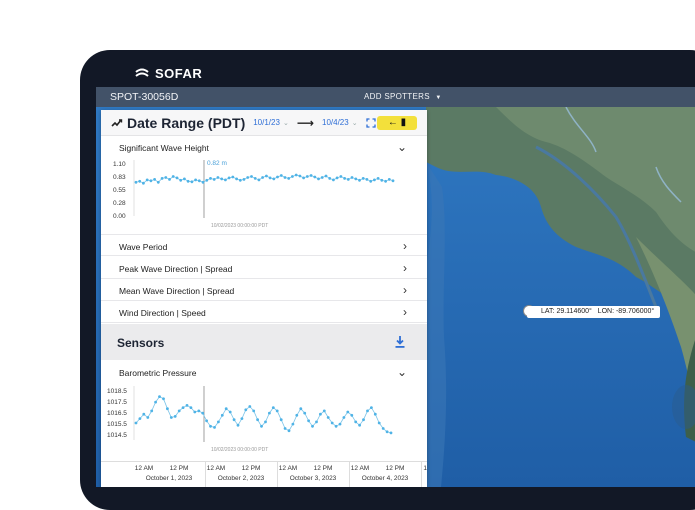 The height and width of the screenshot is (510, 695). Describe the element at coordinates (164, 148) in the screenshot. I see `wave-height-label: Significant Wave Height` at that location.